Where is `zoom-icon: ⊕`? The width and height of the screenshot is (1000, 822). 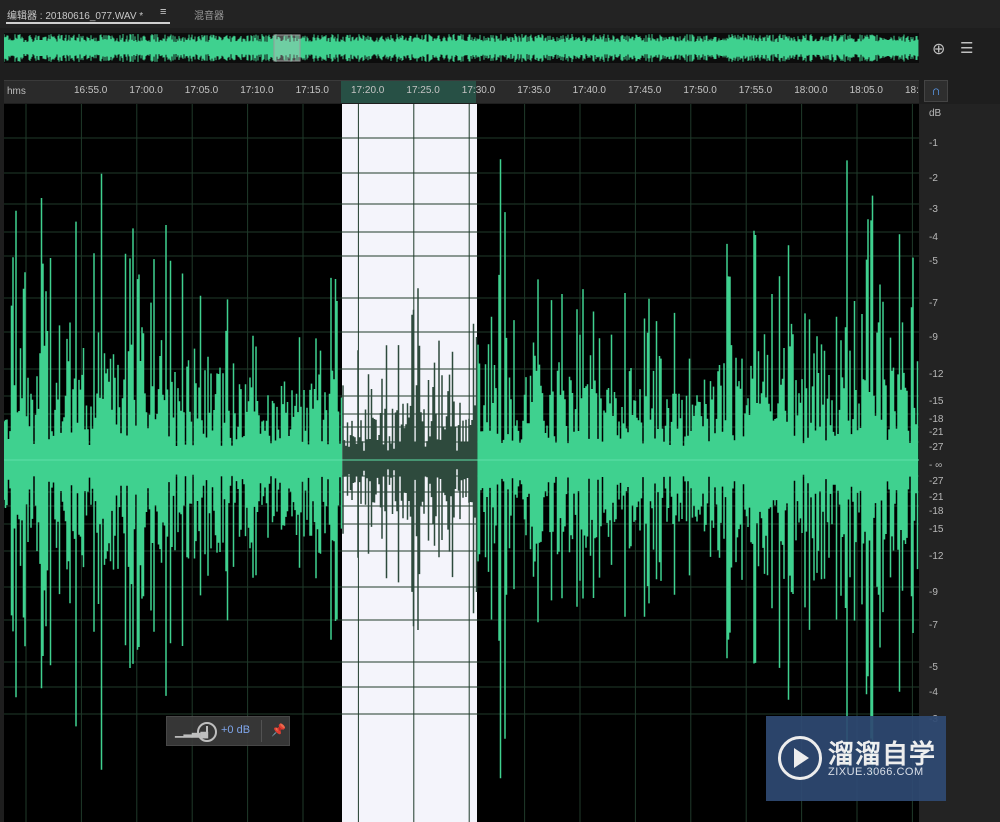
zoom-icon: ⊕ is located at coordinates (938, 49).